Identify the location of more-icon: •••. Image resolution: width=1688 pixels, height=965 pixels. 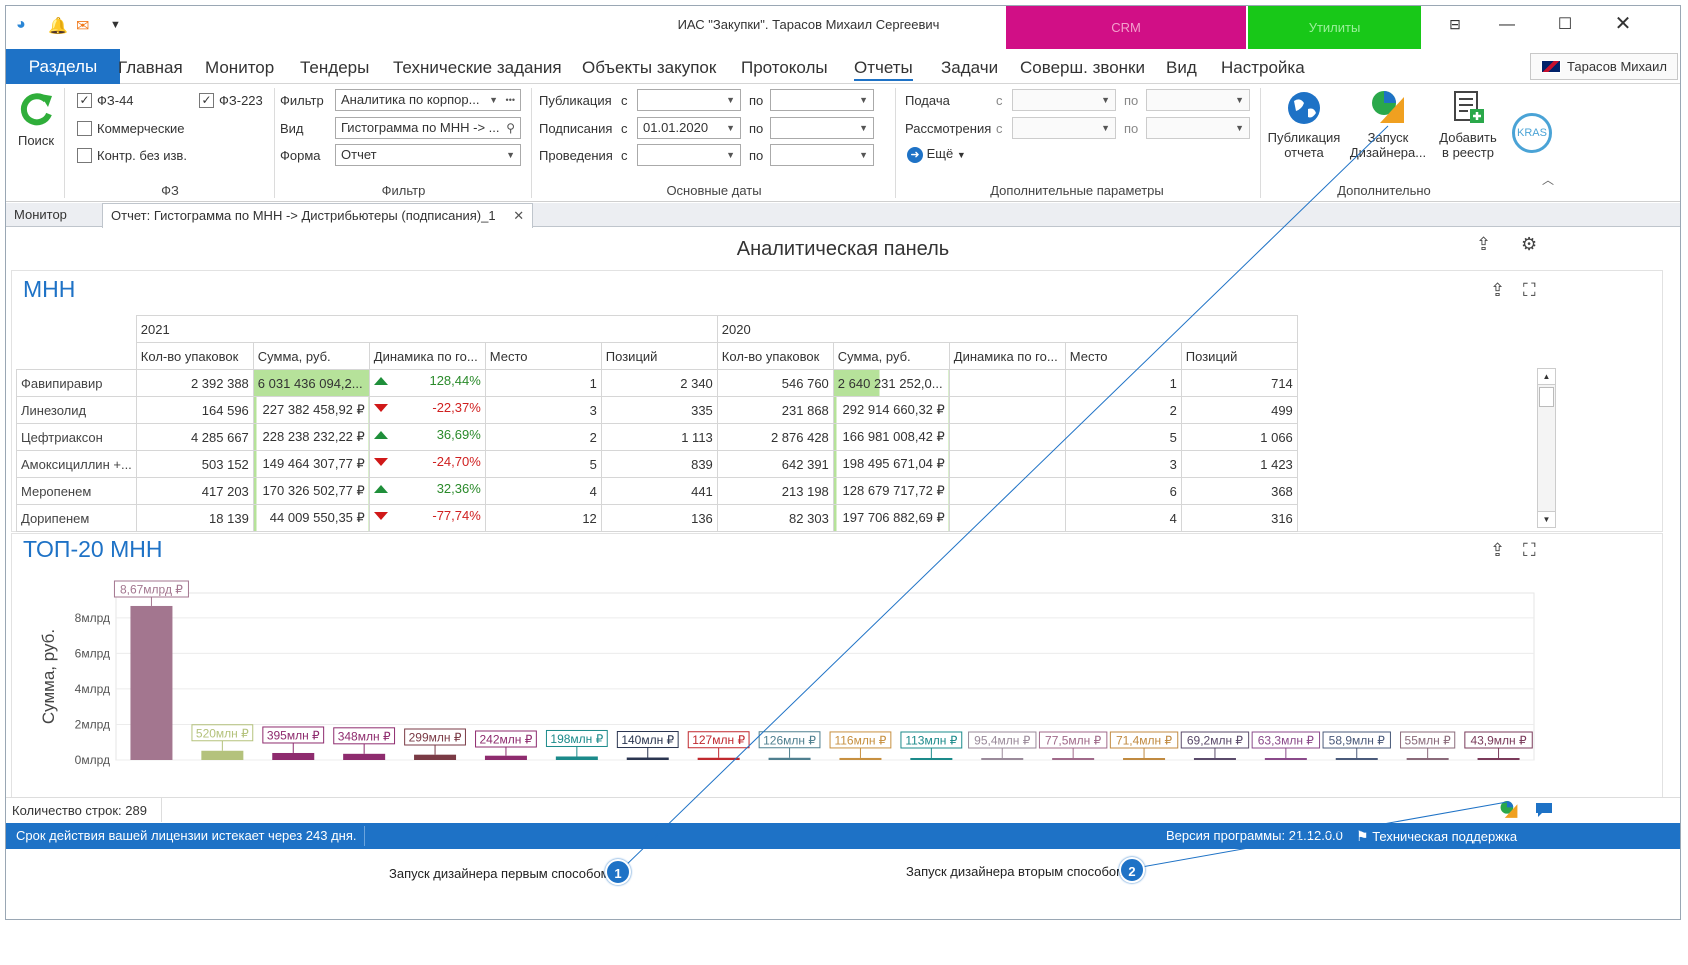
(510, 100).